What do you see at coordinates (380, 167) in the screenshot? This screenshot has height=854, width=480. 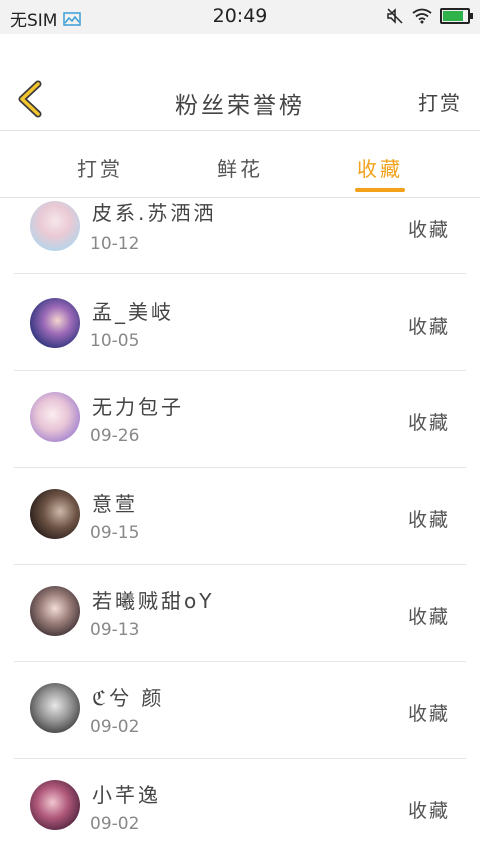 I see `tab-favorites: 收藏` at bounding box center [380, 167].